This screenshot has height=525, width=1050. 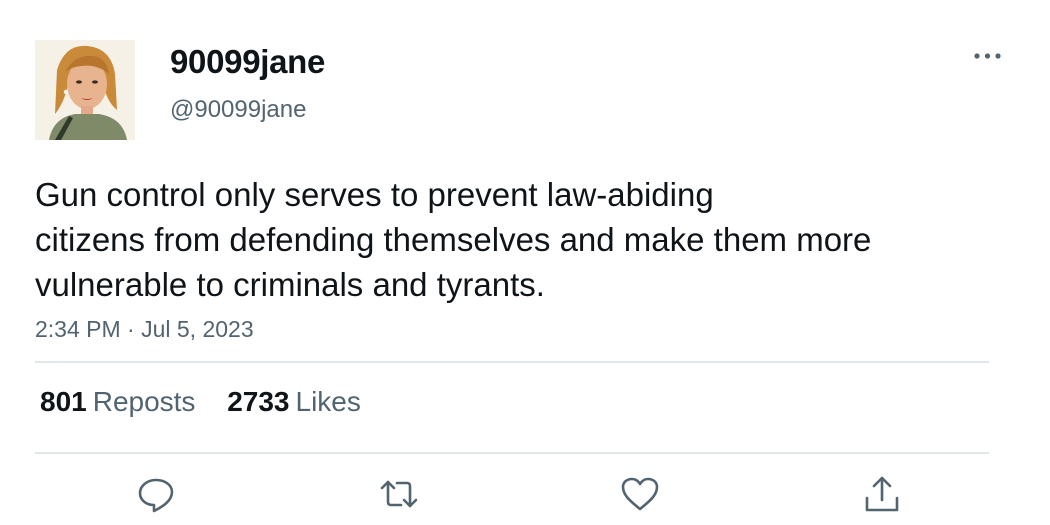 What do you see at coordinates (328, 401) in the screenshot?
I see `likes-label: Likes` at bounding box center [328, 401].